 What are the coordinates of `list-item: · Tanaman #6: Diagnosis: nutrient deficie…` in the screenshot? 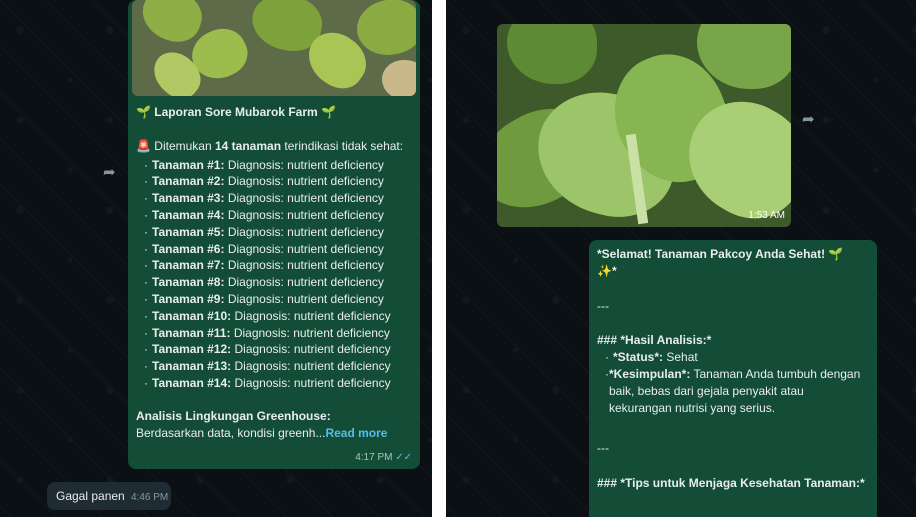 It's located at (264, 248).